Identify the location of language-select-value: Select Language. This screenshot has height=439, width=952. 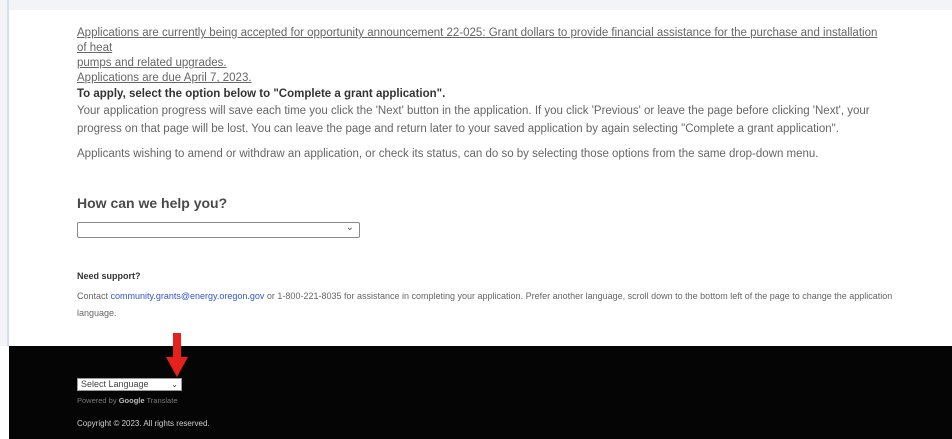
(115, 384).